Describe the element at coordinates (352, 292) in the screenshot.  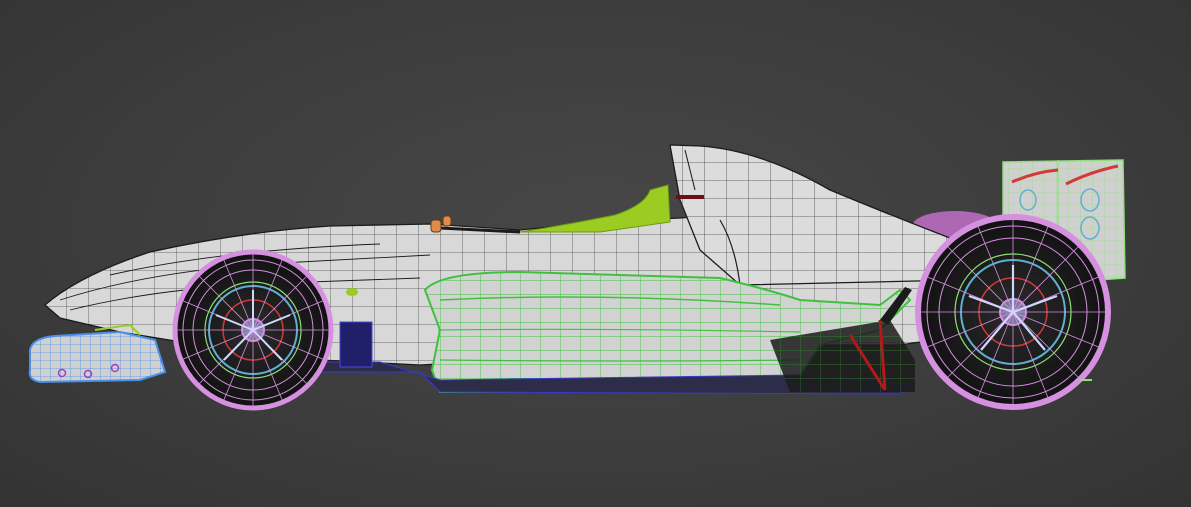
I see `body-detail` at that location.